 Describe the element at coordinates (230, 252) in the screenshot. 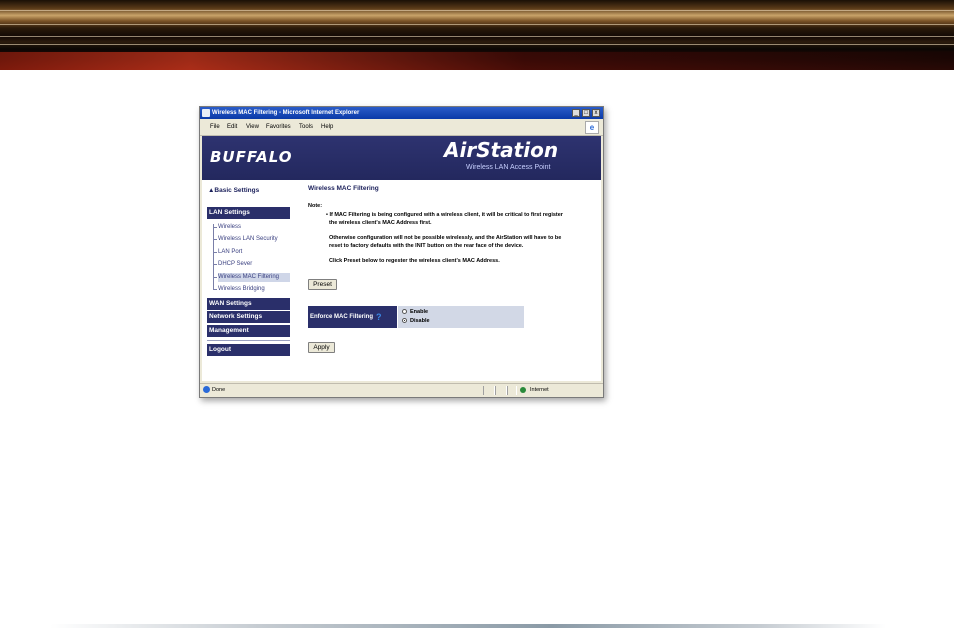

I see `nav-item-lan-port: LAN Port` at that location.